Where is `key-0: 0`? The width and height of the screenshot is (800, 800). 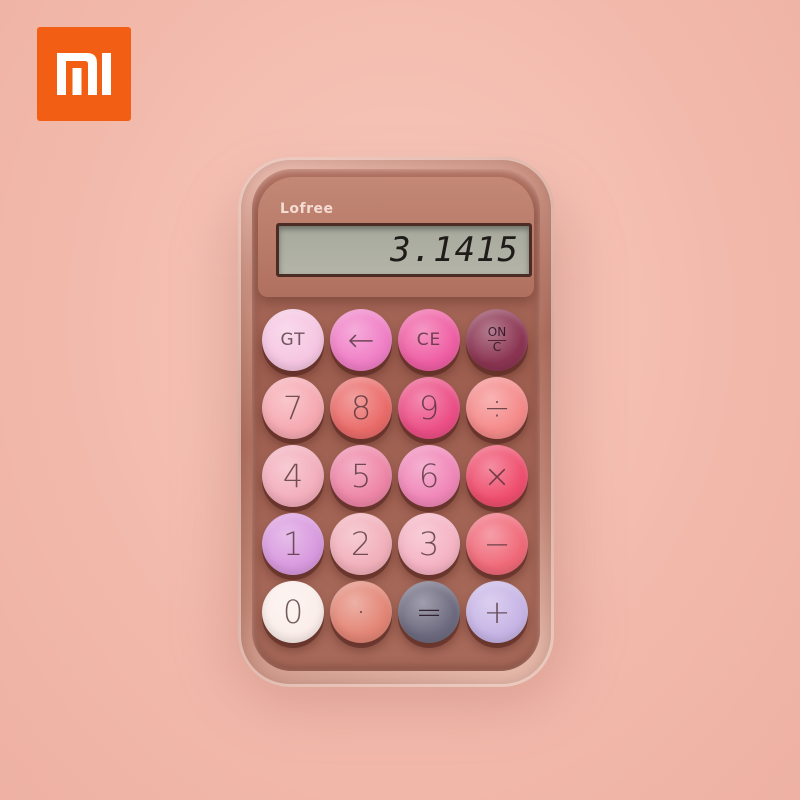 key-0: 0 is located at coordinates (293, 612).